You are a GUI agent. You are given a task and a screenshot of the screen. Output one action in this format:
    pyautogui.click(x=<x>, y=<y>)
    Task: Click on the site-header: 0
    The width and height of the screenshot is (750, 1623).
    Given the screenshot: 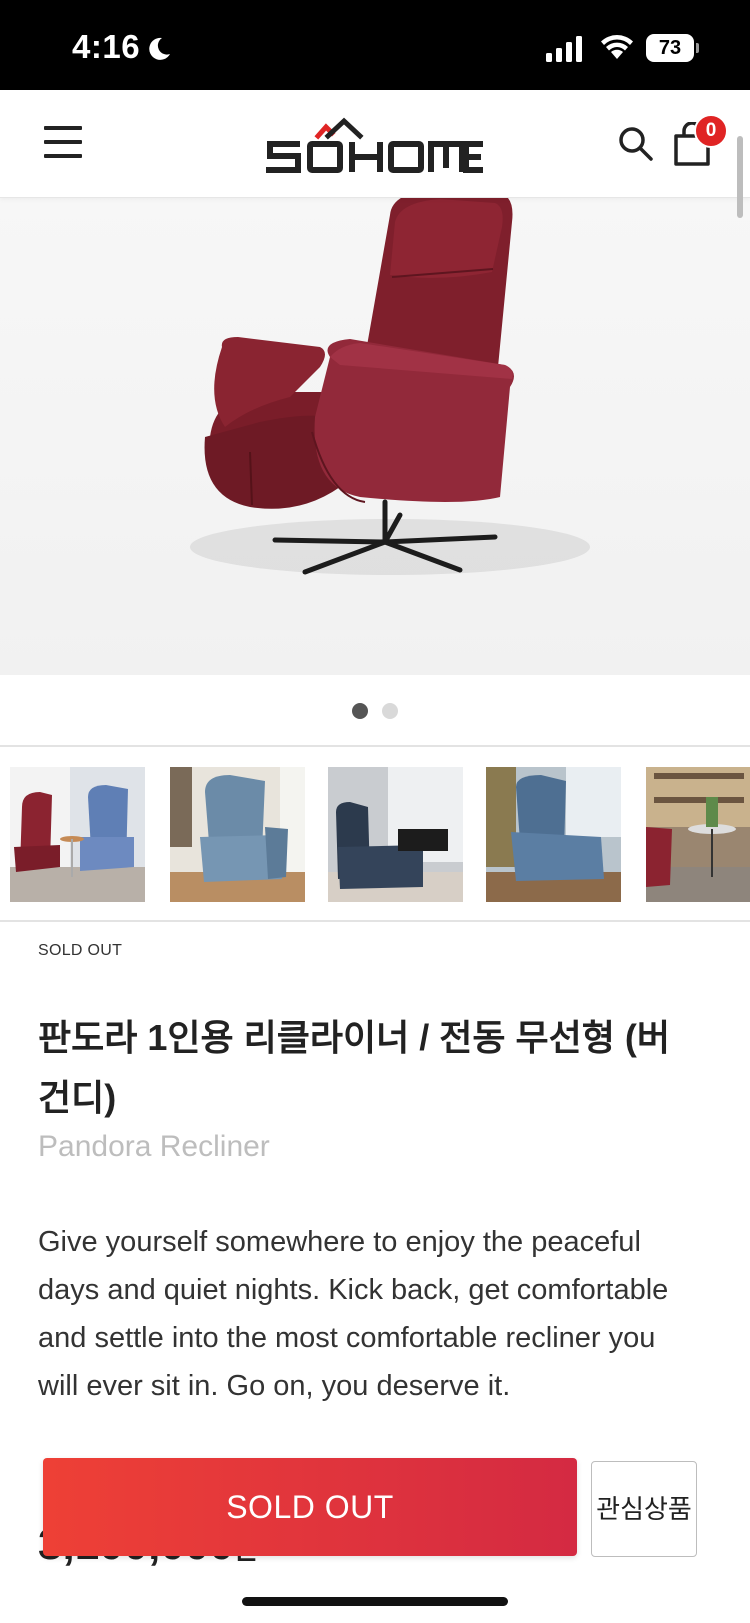 What is the action you would take?
    pyautogui.click(x=375, y=144)
    